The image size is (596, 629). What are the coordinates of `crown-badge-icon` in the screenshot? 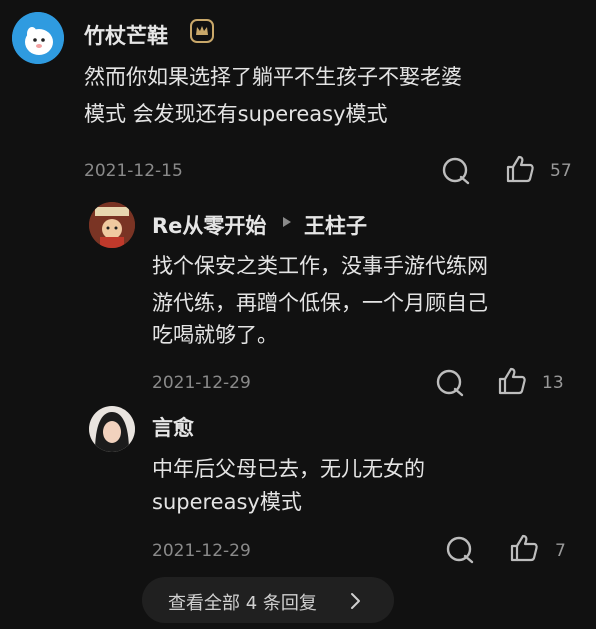 It's located at (202, 31).